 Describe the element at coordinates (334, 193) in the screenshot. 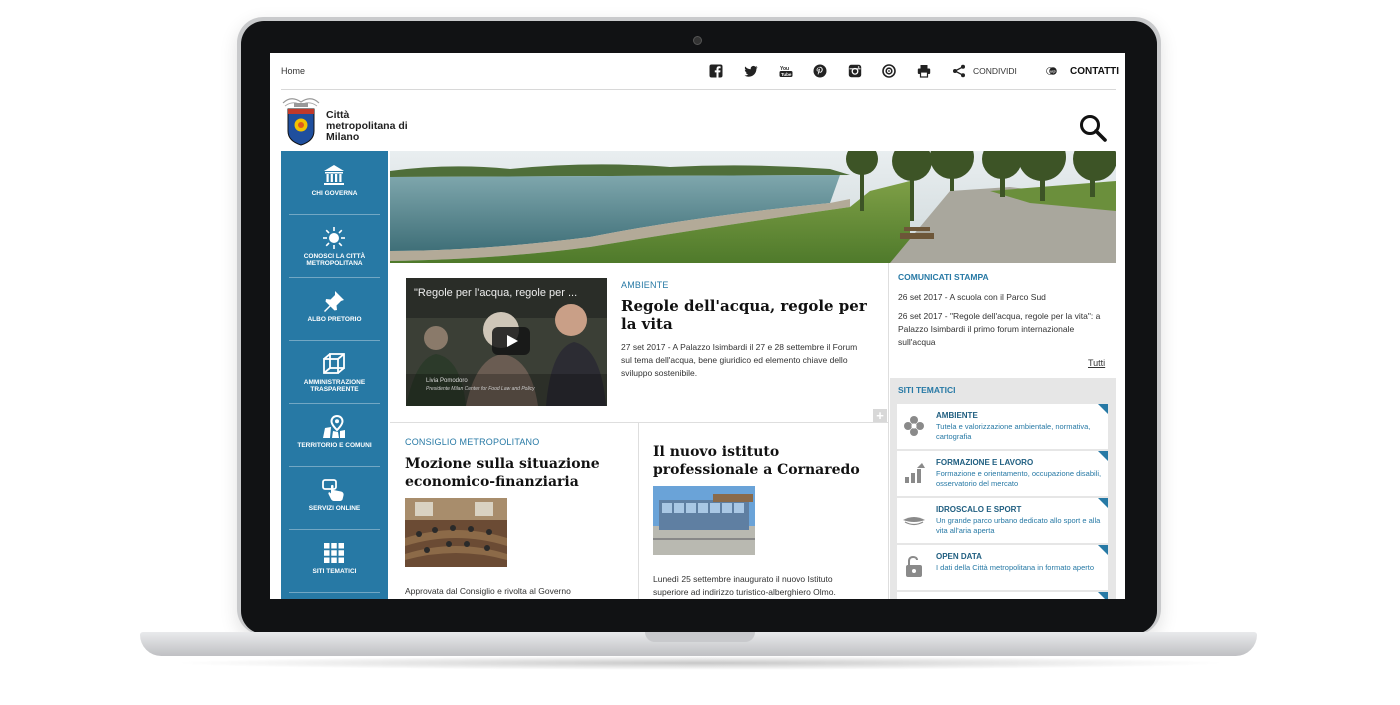

I see `nav-label: CHI GOVERNA` at that location.